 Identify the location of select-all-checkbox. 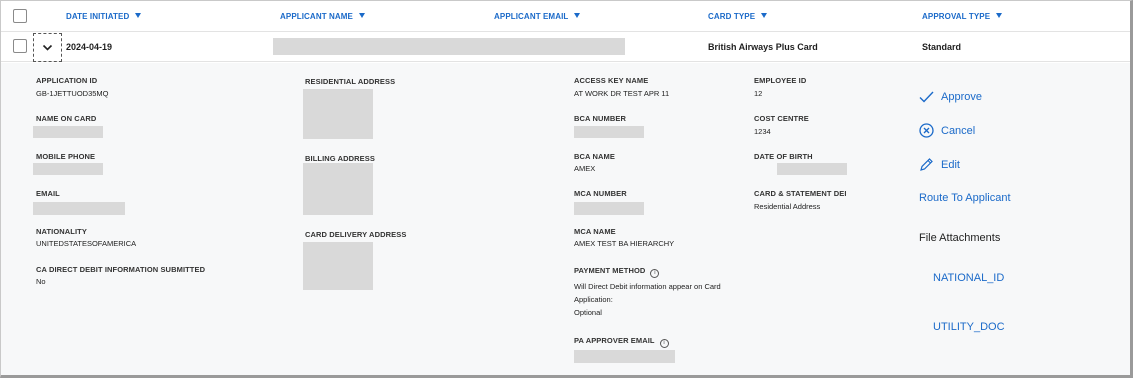
(20, 16).